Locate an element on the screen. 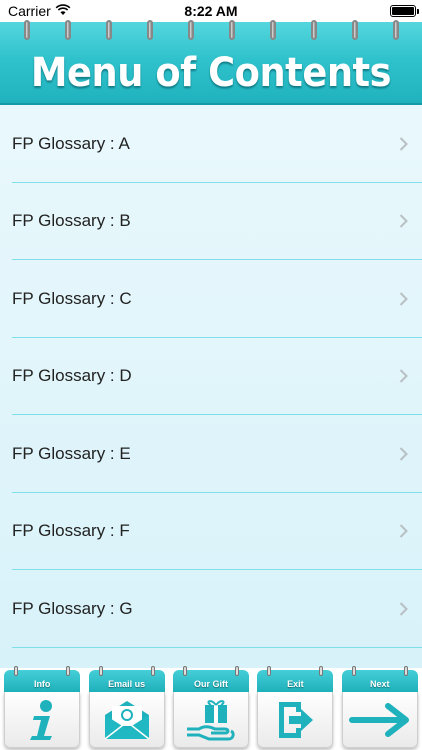 This screenshot has width=422, height=750. list-item-label: FP Glossary : B is located at coordinates (71, 221).